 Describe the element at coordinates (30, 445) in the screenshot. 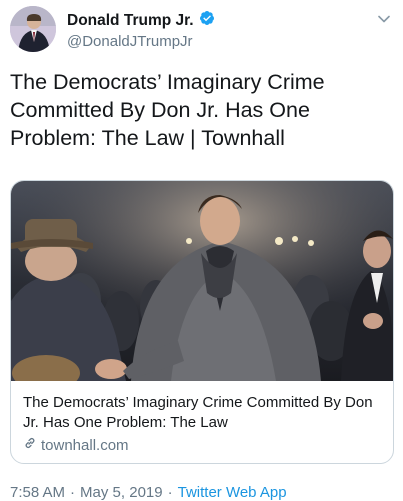

I see `link-icon` at that location.